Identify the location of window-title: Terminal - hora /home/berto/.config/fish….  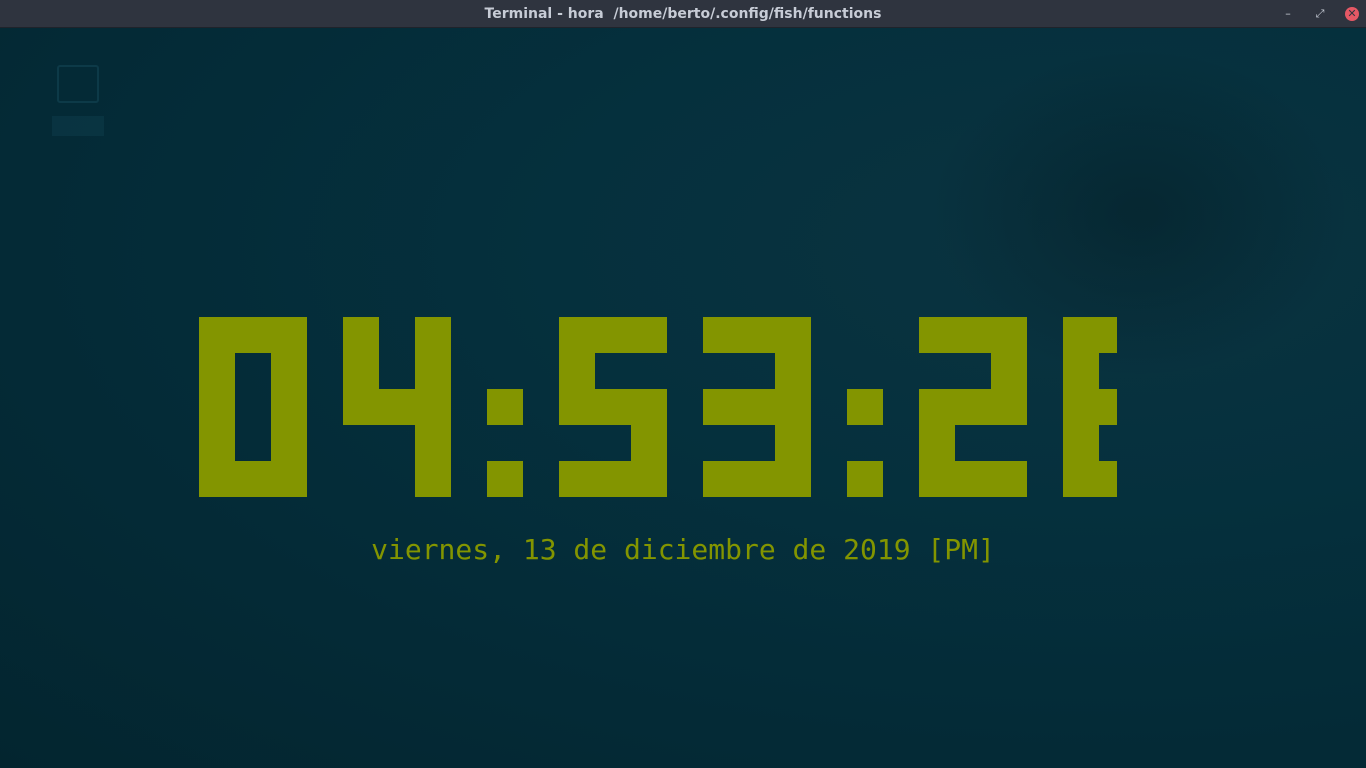
(683, 14).